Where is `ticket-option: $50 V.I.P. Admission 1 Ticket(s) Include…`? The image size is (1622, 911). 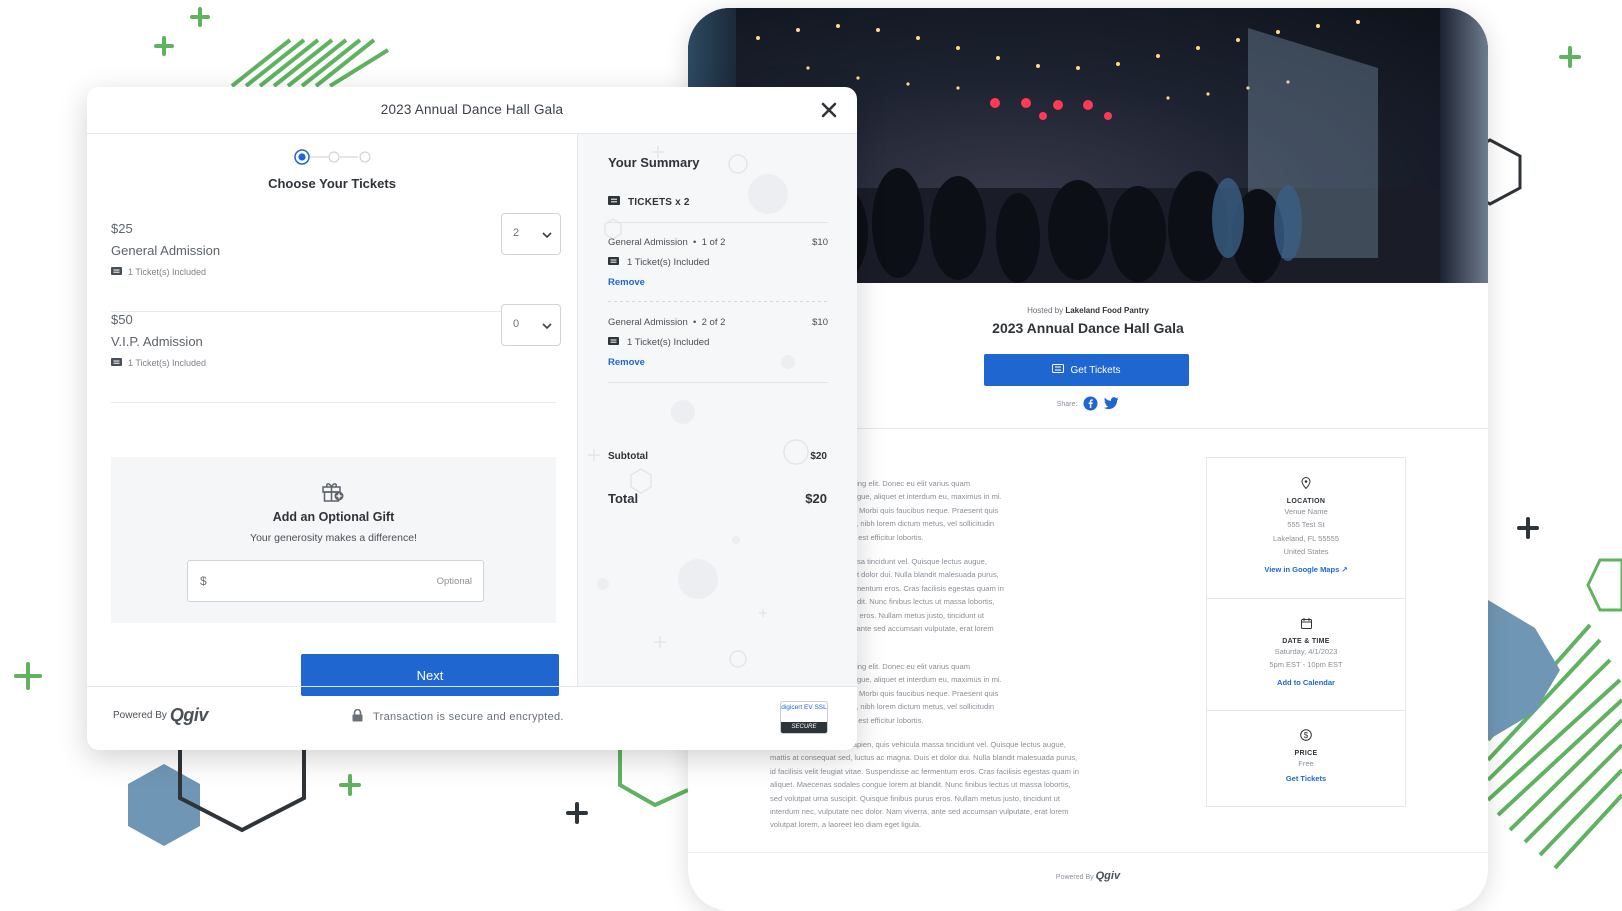
ticket-option: $50 V.I.P. Admission 1 Ticket(s) Include… is located at coordinates (336, 353).